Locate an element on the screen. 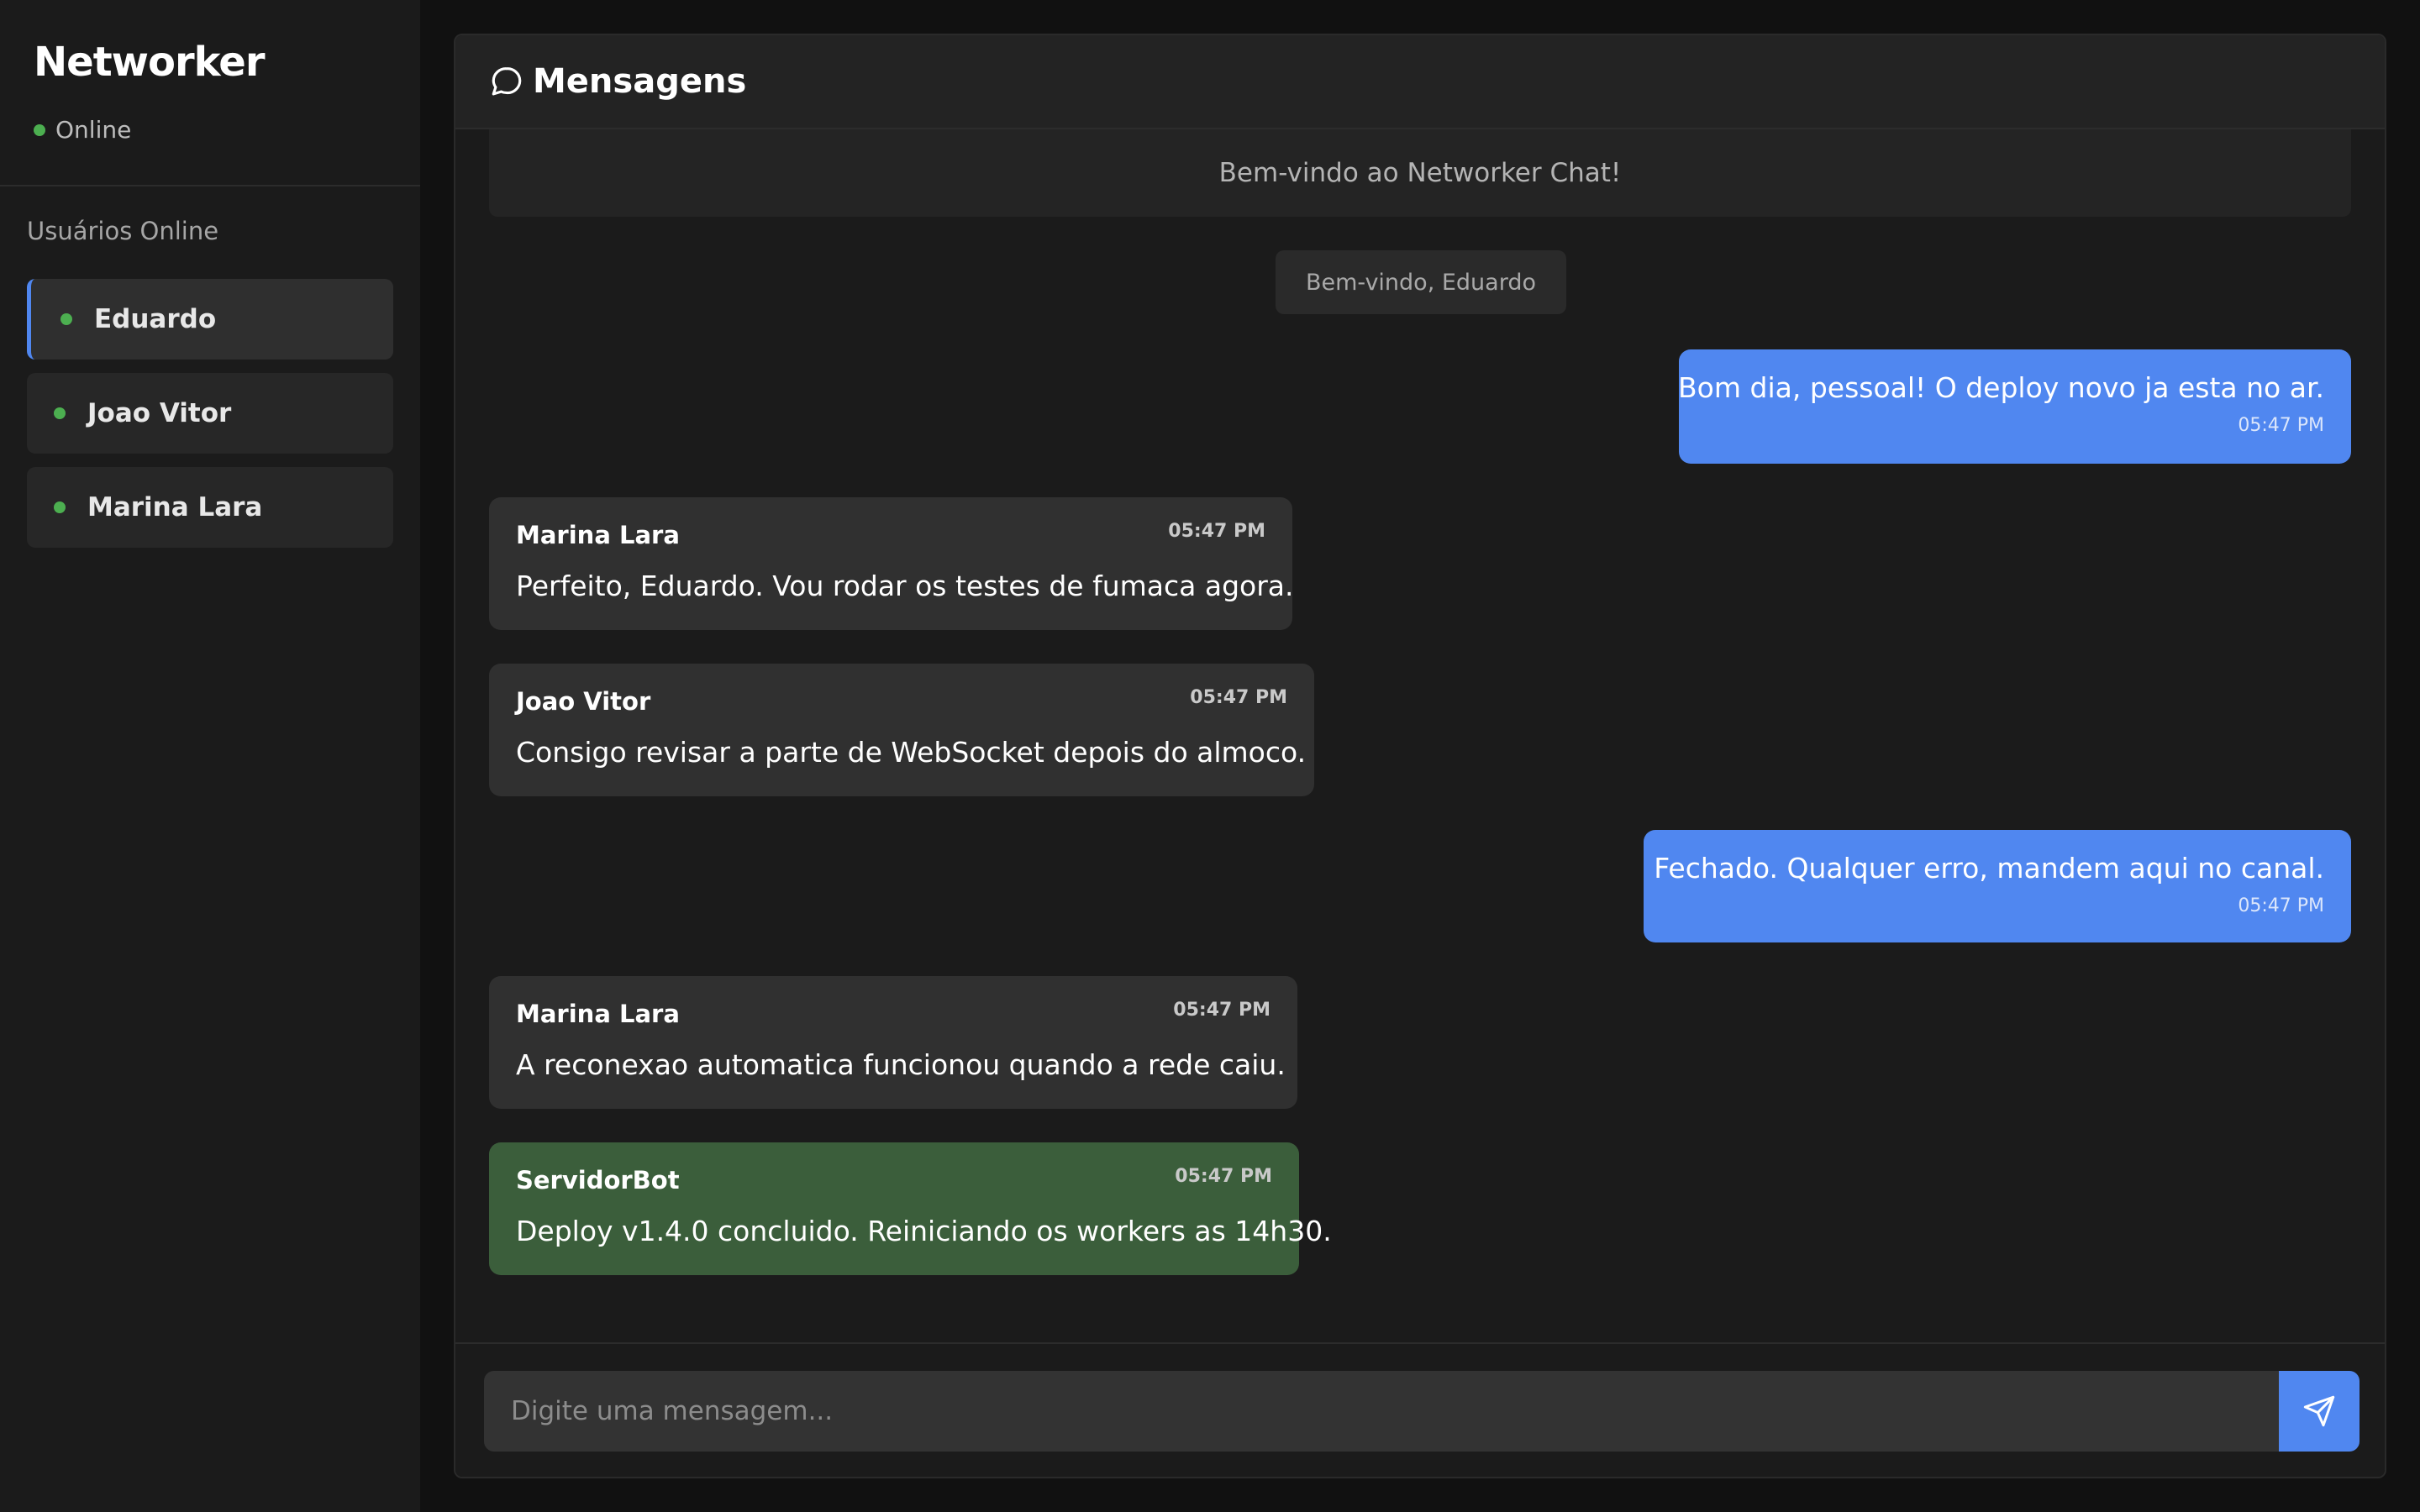 The height and width of the screenshot is (1512, 2420). status-text: Online is located at coordinates (94, 130).